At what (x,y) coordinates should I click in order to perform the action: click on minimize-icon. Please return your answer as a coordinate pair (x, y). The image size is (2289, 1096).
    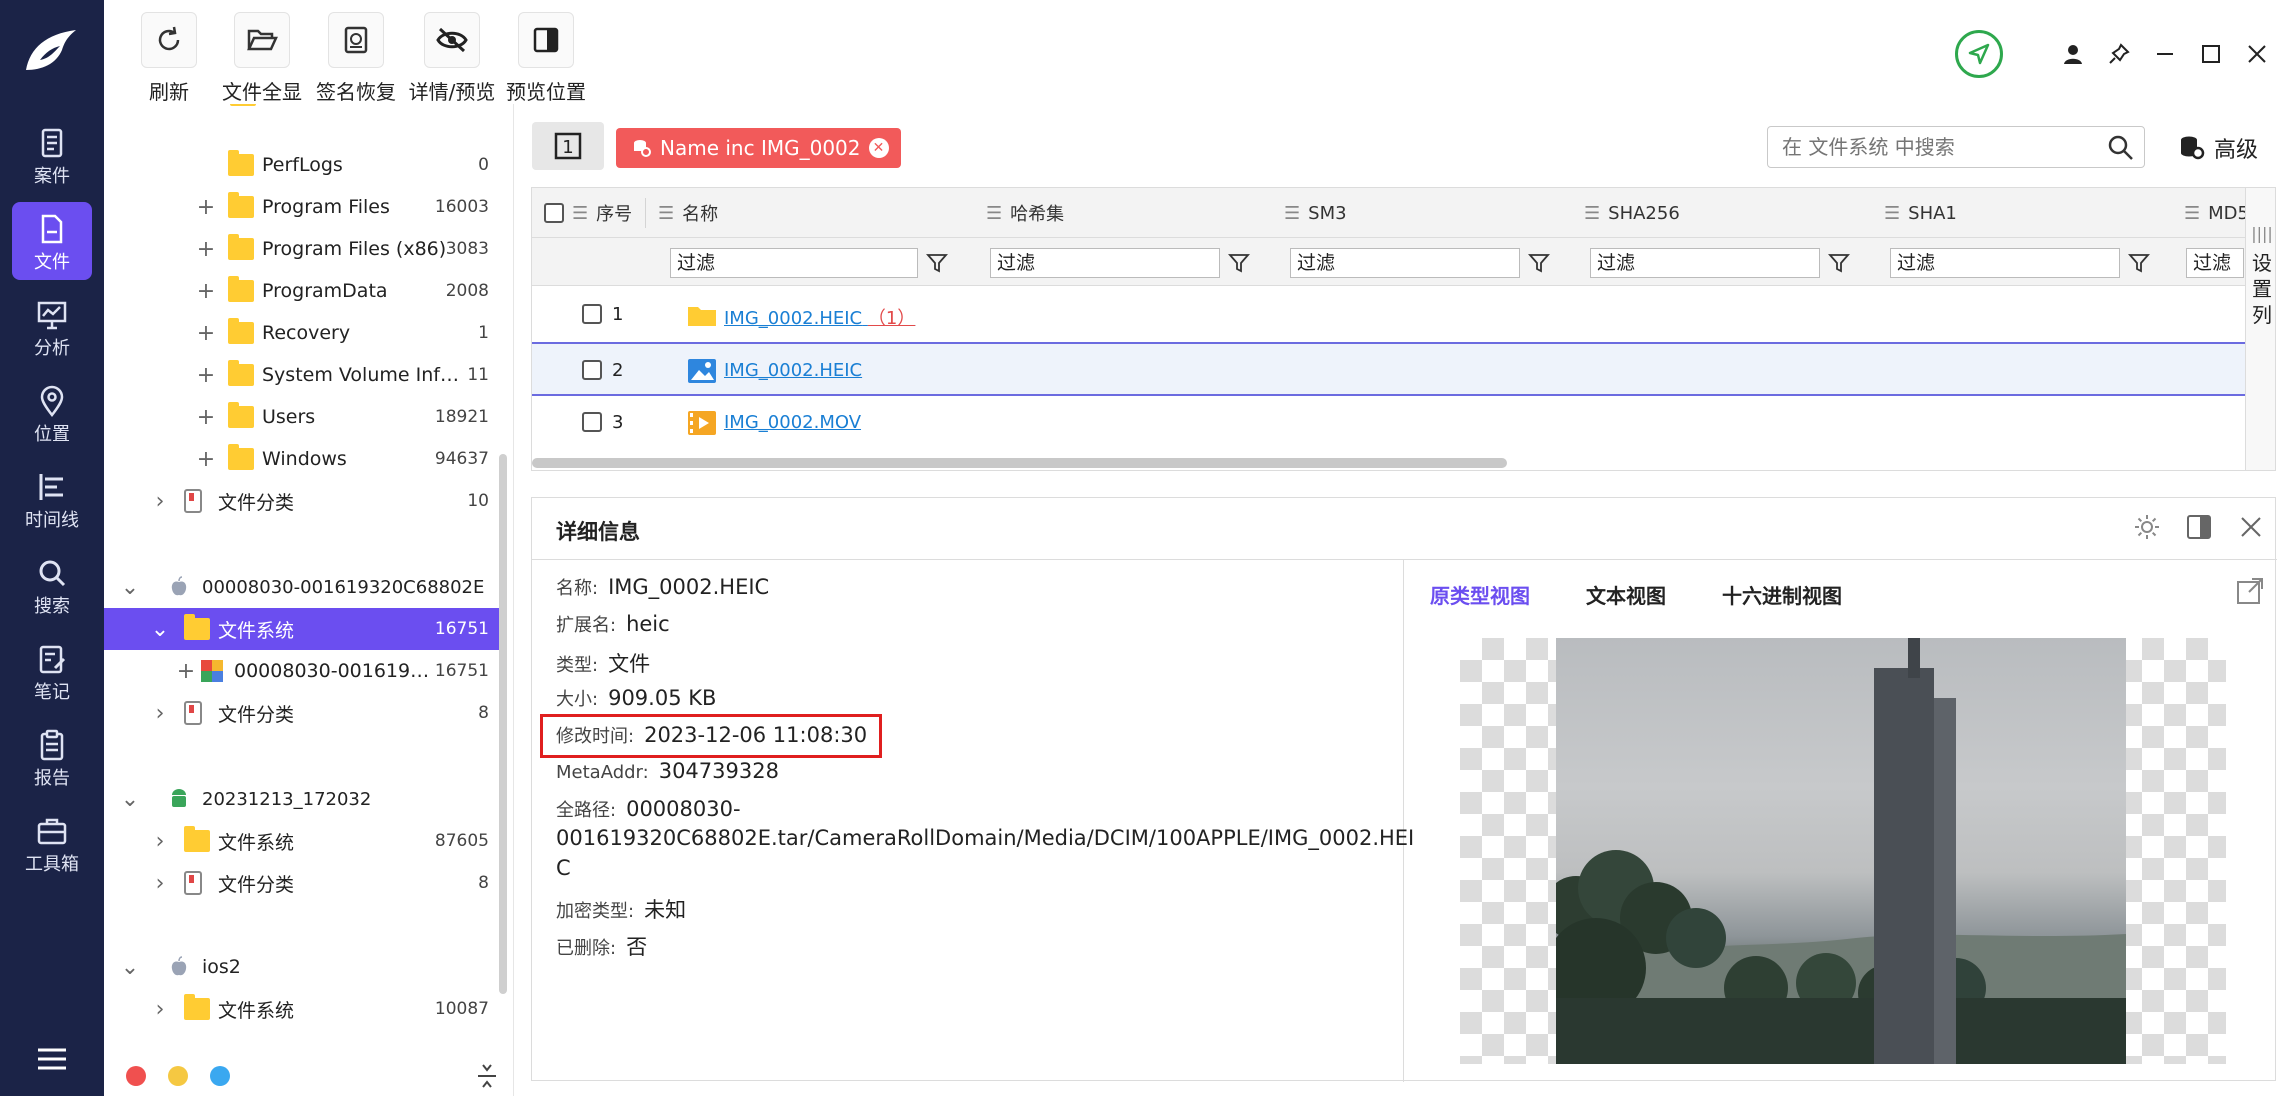
    Looking at the image, I should click on (2165, 54).